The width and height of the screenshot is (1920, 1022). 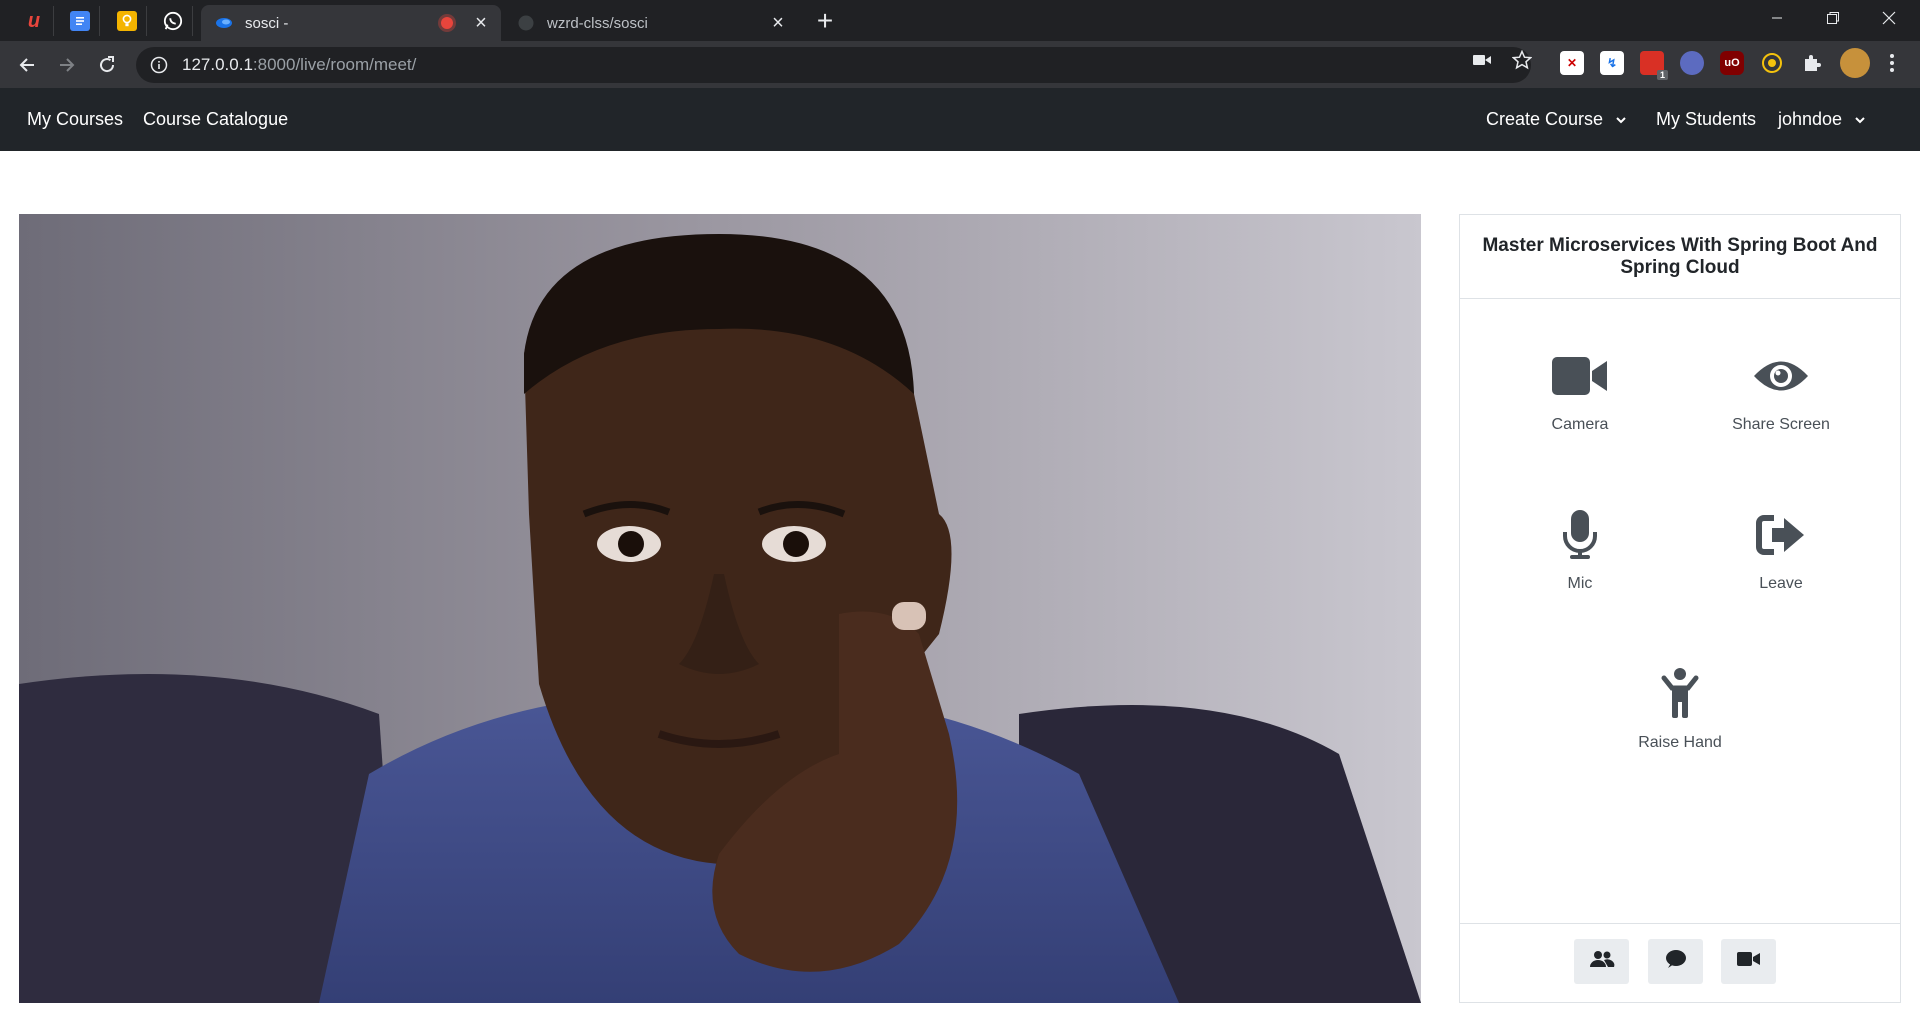 What do you see at coordinates (1777, 18) in the screenshot?
I see `minimize-window-icon` at bounding box center [1777, 18].